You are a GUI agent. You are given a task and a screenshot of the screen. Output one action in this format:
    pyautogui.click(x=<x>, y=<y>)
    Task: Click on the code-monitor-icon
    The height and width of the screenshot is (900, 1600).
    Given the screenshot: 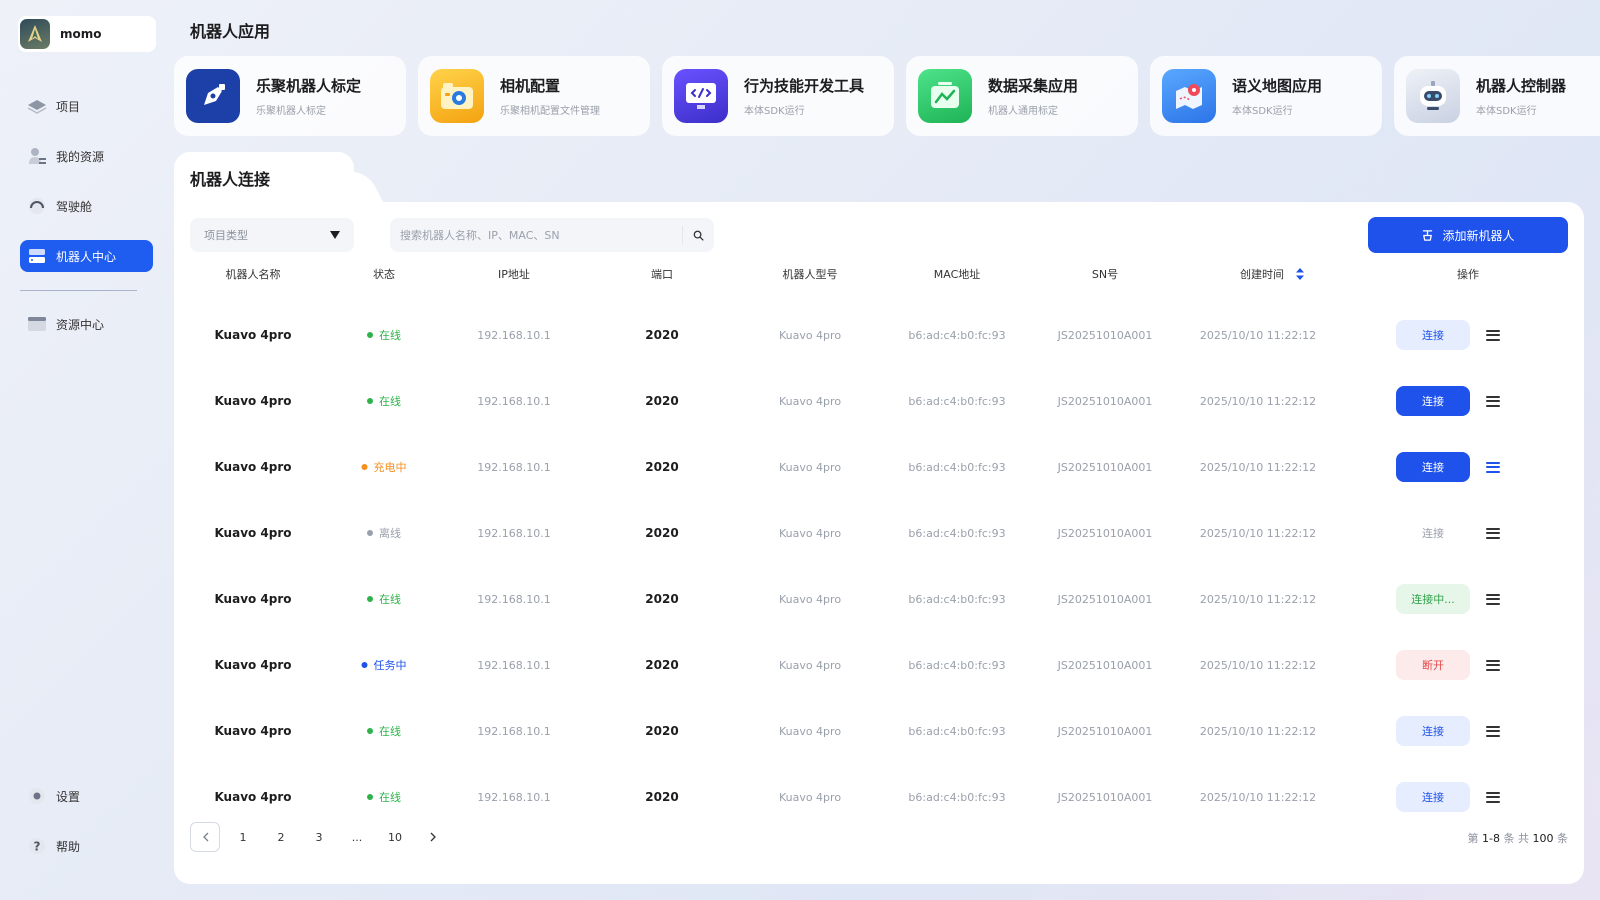 What is the action you would take?
    pyautogui.click(x=701, y=96)
    